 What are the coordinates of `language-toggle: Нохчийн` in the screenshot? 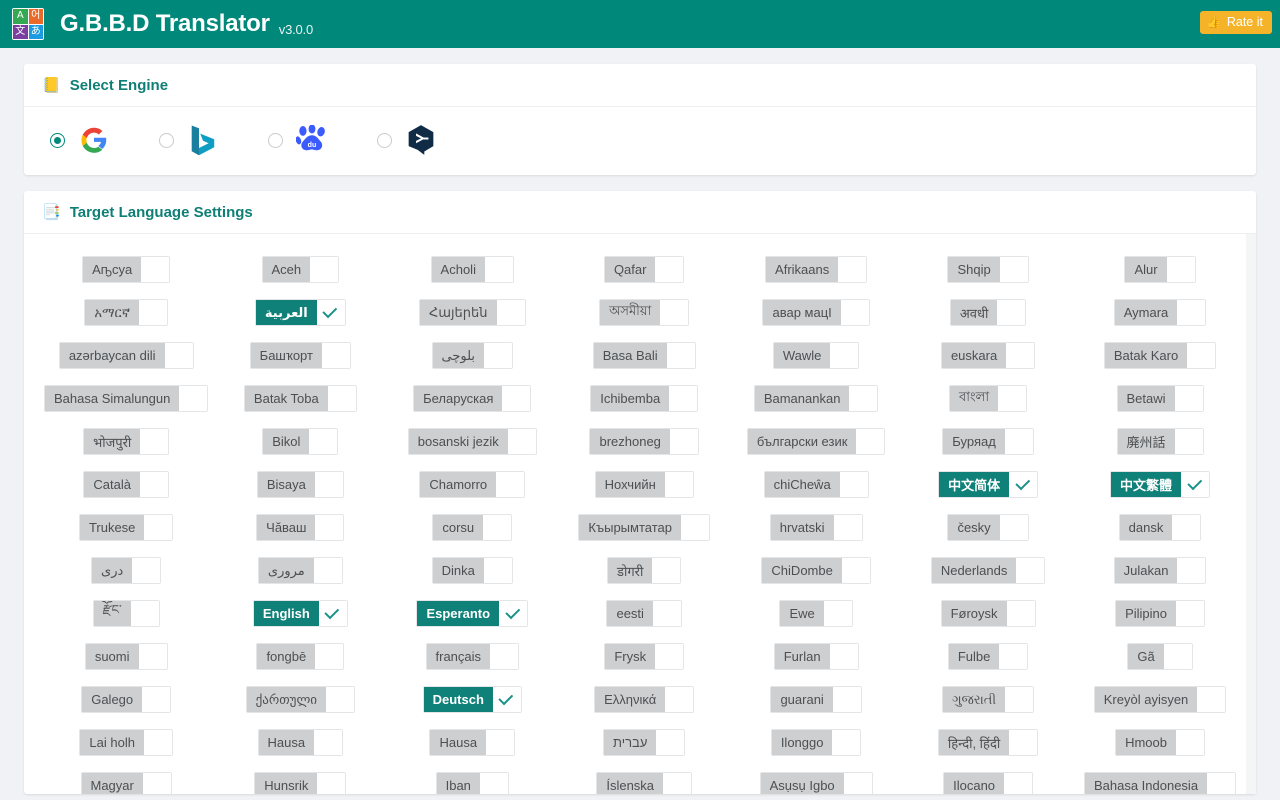 It's located at (644, 484).